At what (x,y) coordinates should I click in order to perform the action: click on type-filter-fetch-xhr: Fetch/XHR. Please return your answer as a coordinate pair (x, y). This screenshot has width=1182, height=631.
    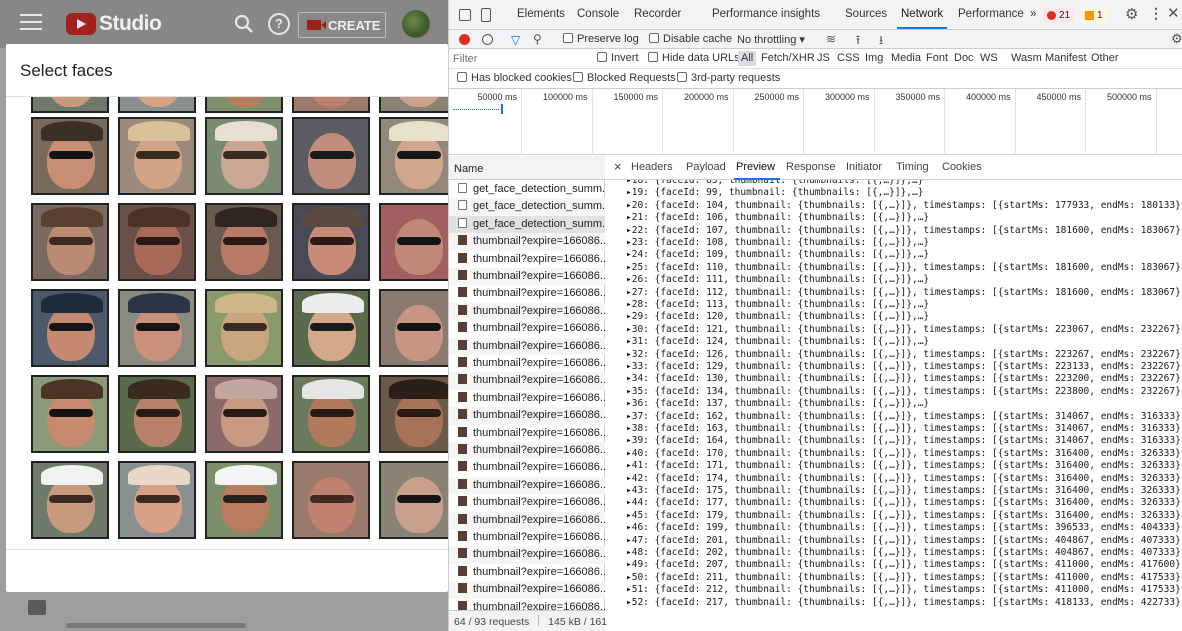
    Looking at the image, I should click on (788, 58).